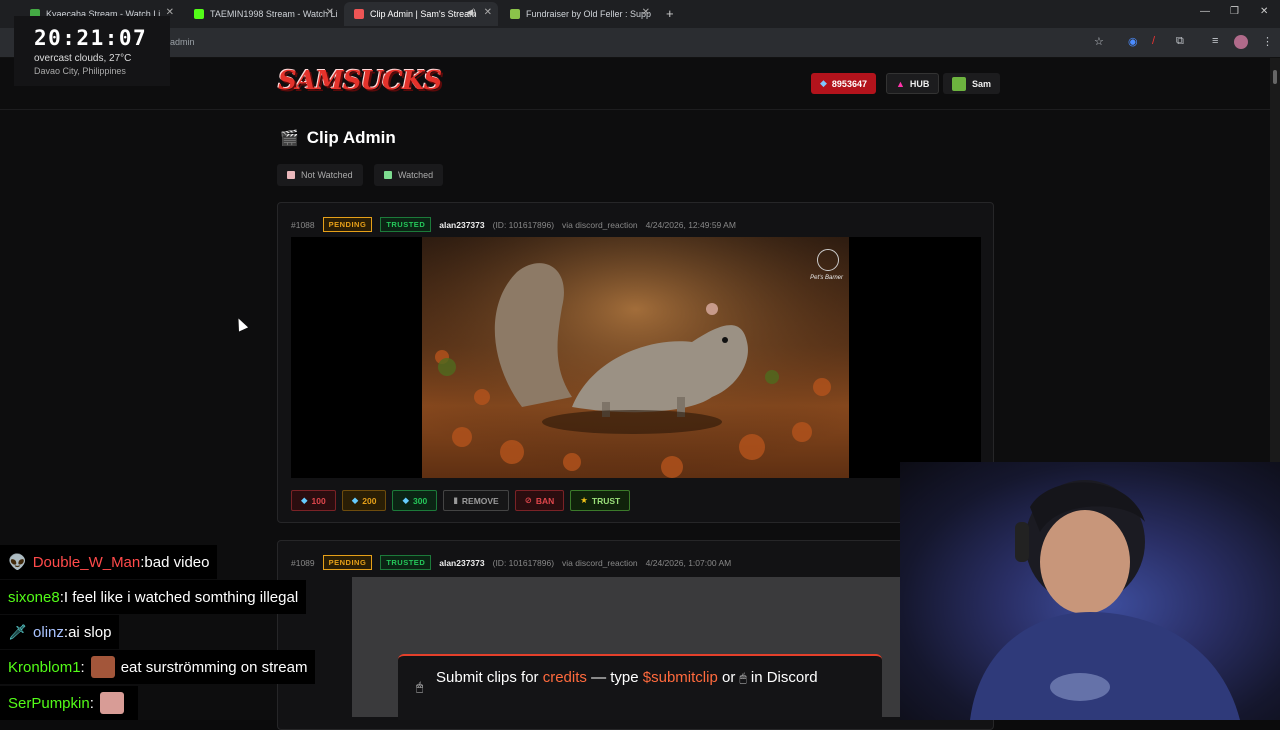 The width and height of the screenshot is (1280, 730). I want to click on hub-label: HUB, so click(919, 83).